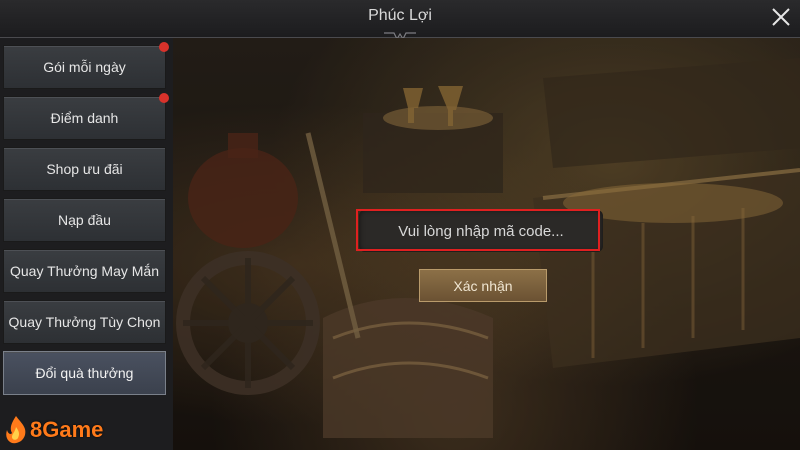 The image size is (800, 450). I want to click on sidebar-item-shop: Shop ưu đãi, so click(84, 169).